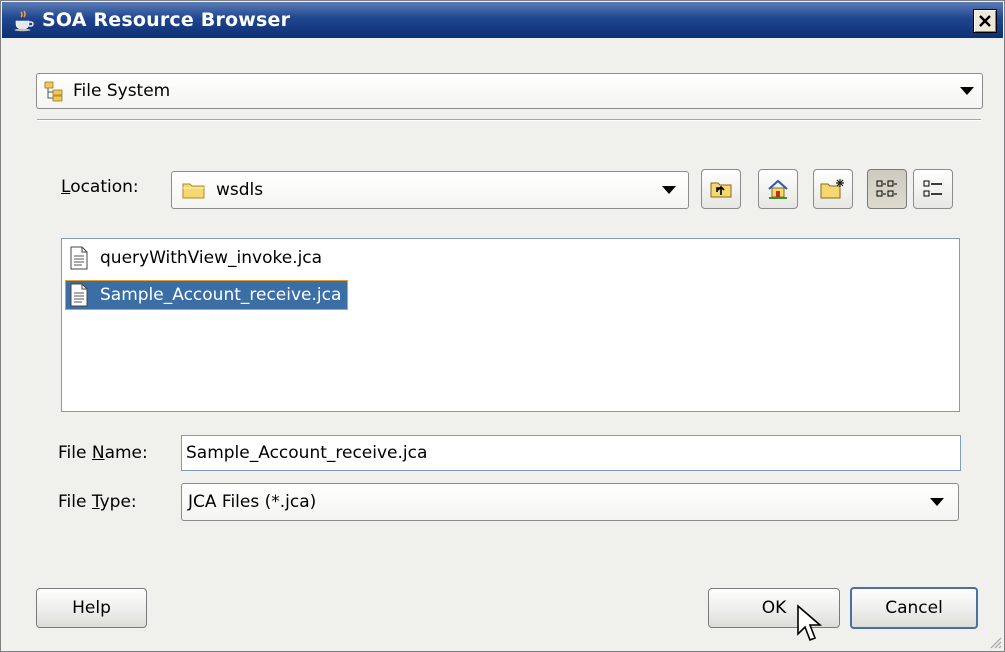 Image resolution: width=1005 pixels, height=652 pixels. What do you see at coordinates (570, 502) in the screenshot?
I see `file-type-dropdown: JCA Files (*.jca)` at bounding box center [570, 502].